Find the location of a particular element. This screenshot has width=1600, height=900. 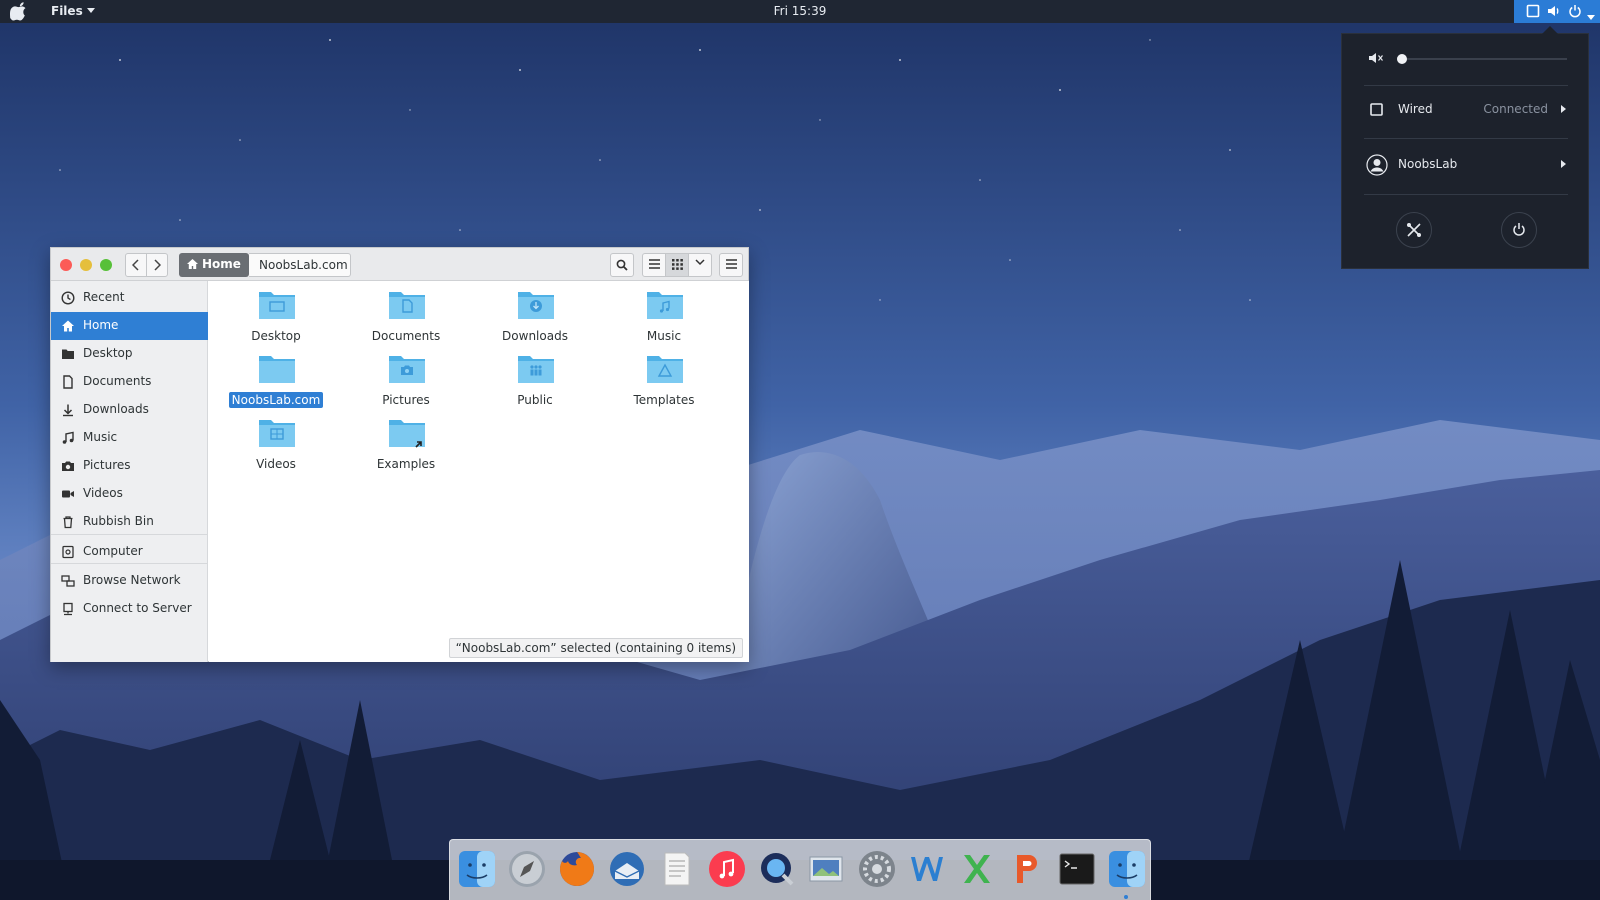

sidebar-item-computer: Computer is located at coordinates (129, 552).